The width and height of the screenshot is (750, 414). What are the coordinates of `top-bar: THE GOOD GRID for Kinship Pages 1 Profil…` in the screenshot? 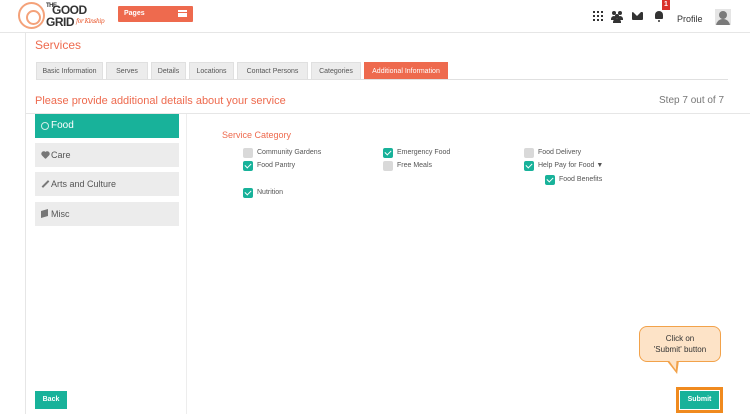 It's located at (375, 16).